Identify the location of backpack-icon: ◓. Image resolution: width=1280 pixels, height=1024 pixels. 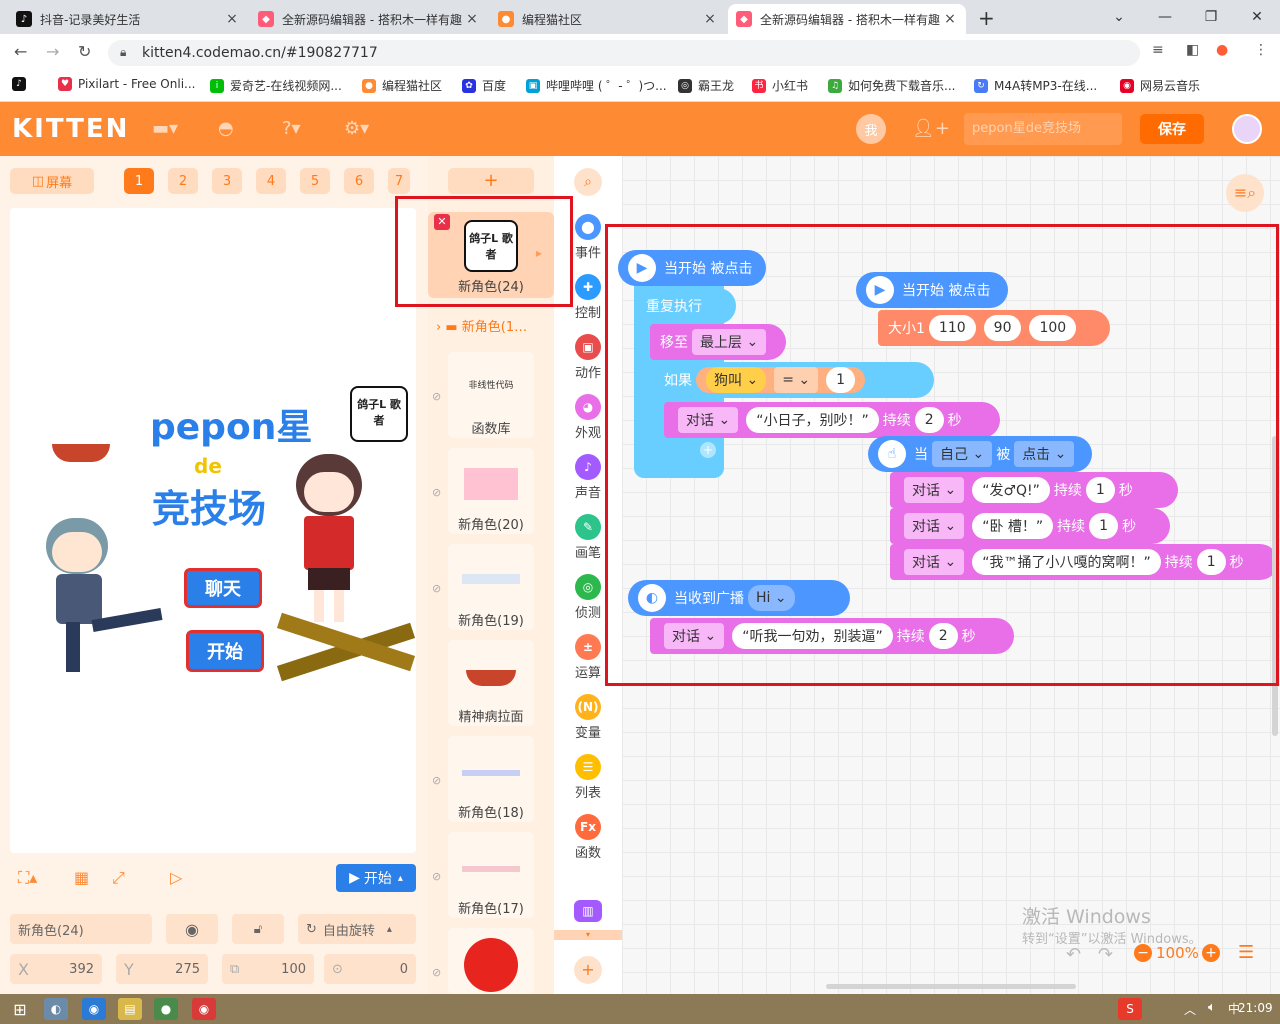
(226, 128).